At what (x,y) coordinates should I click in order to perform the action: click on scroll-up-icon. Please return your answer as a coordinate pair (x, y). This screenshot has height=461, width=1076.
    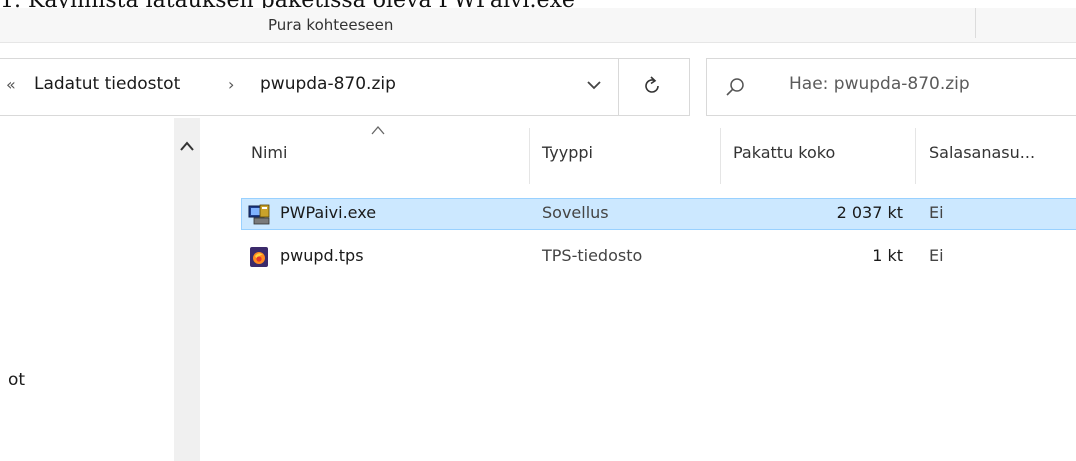
    Looking at the image, I should click on (187, 146).